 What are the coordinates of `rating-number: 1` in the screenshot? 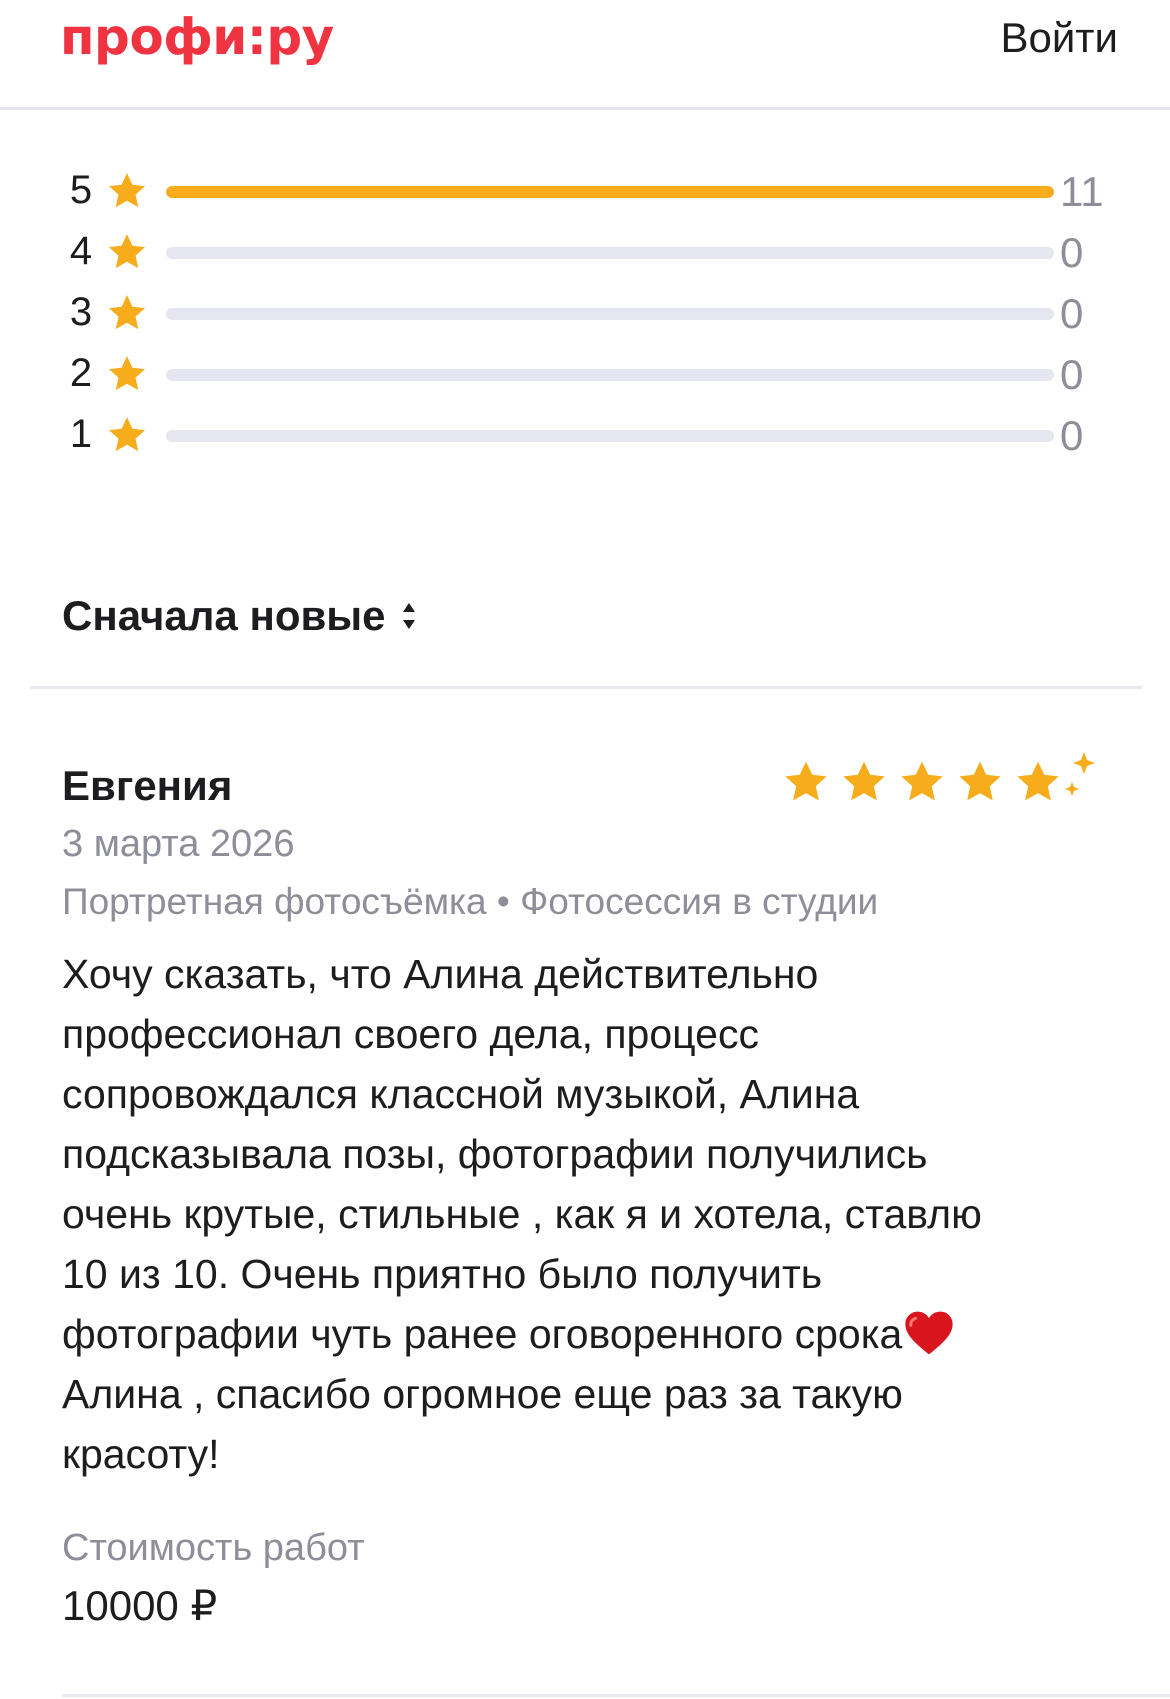 It's located at (81, 434).